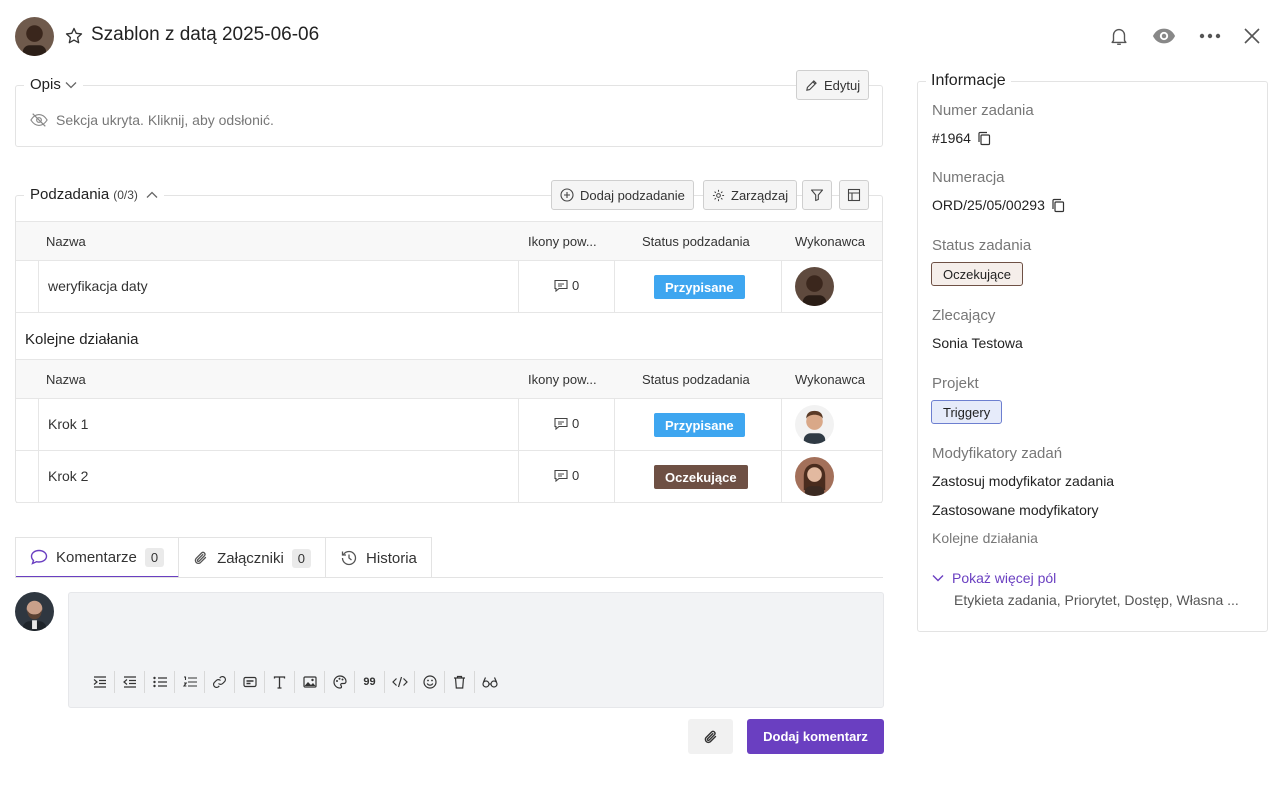  Describe the element at coordinates (449, 287) in the screenshot. I see `table-row: weryfikacja daty 0 Przypisane` at that location.